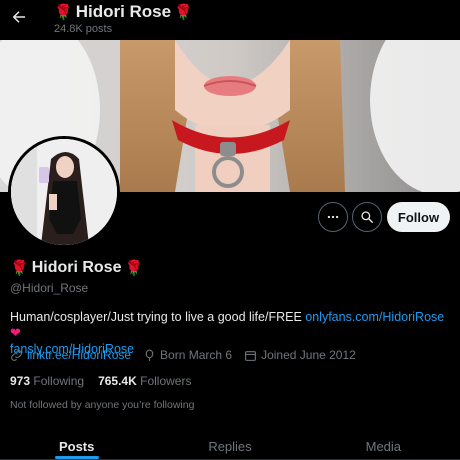 This screenshot has width=460, height=460. Describe the element at coordinates (16, 355) in the screenshot. I see `link-icon` at that location.